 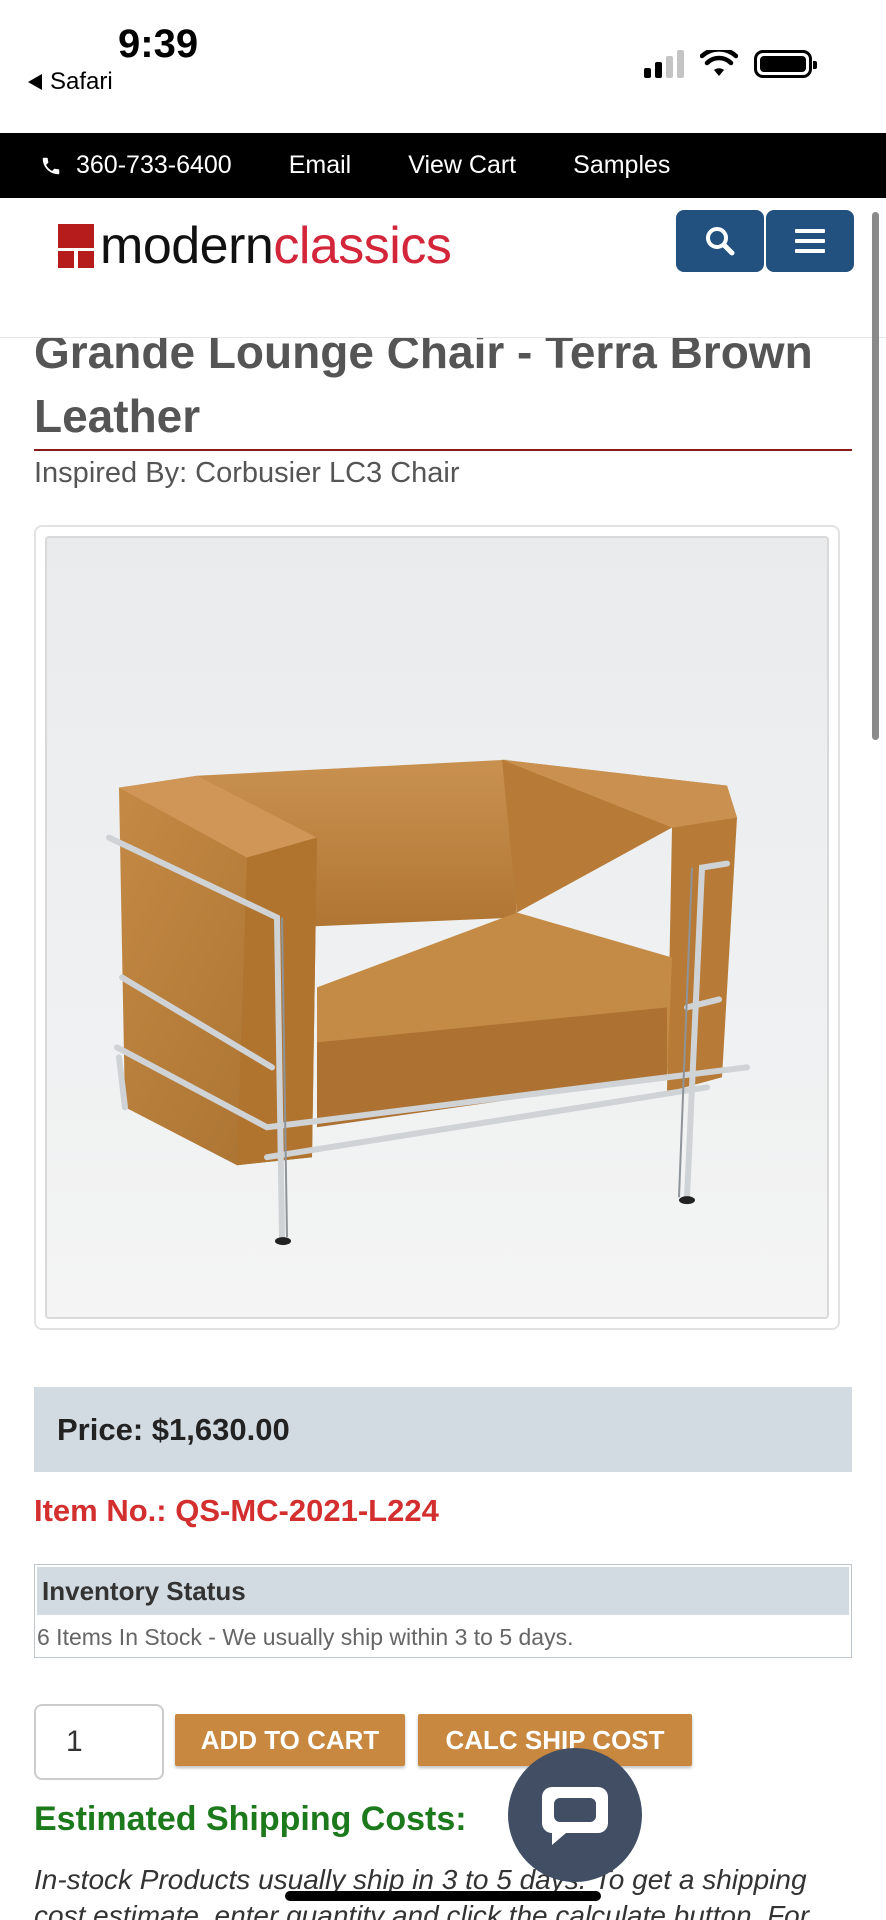 I want to click on site-header: modernclassics, so click(x=443, y=268).